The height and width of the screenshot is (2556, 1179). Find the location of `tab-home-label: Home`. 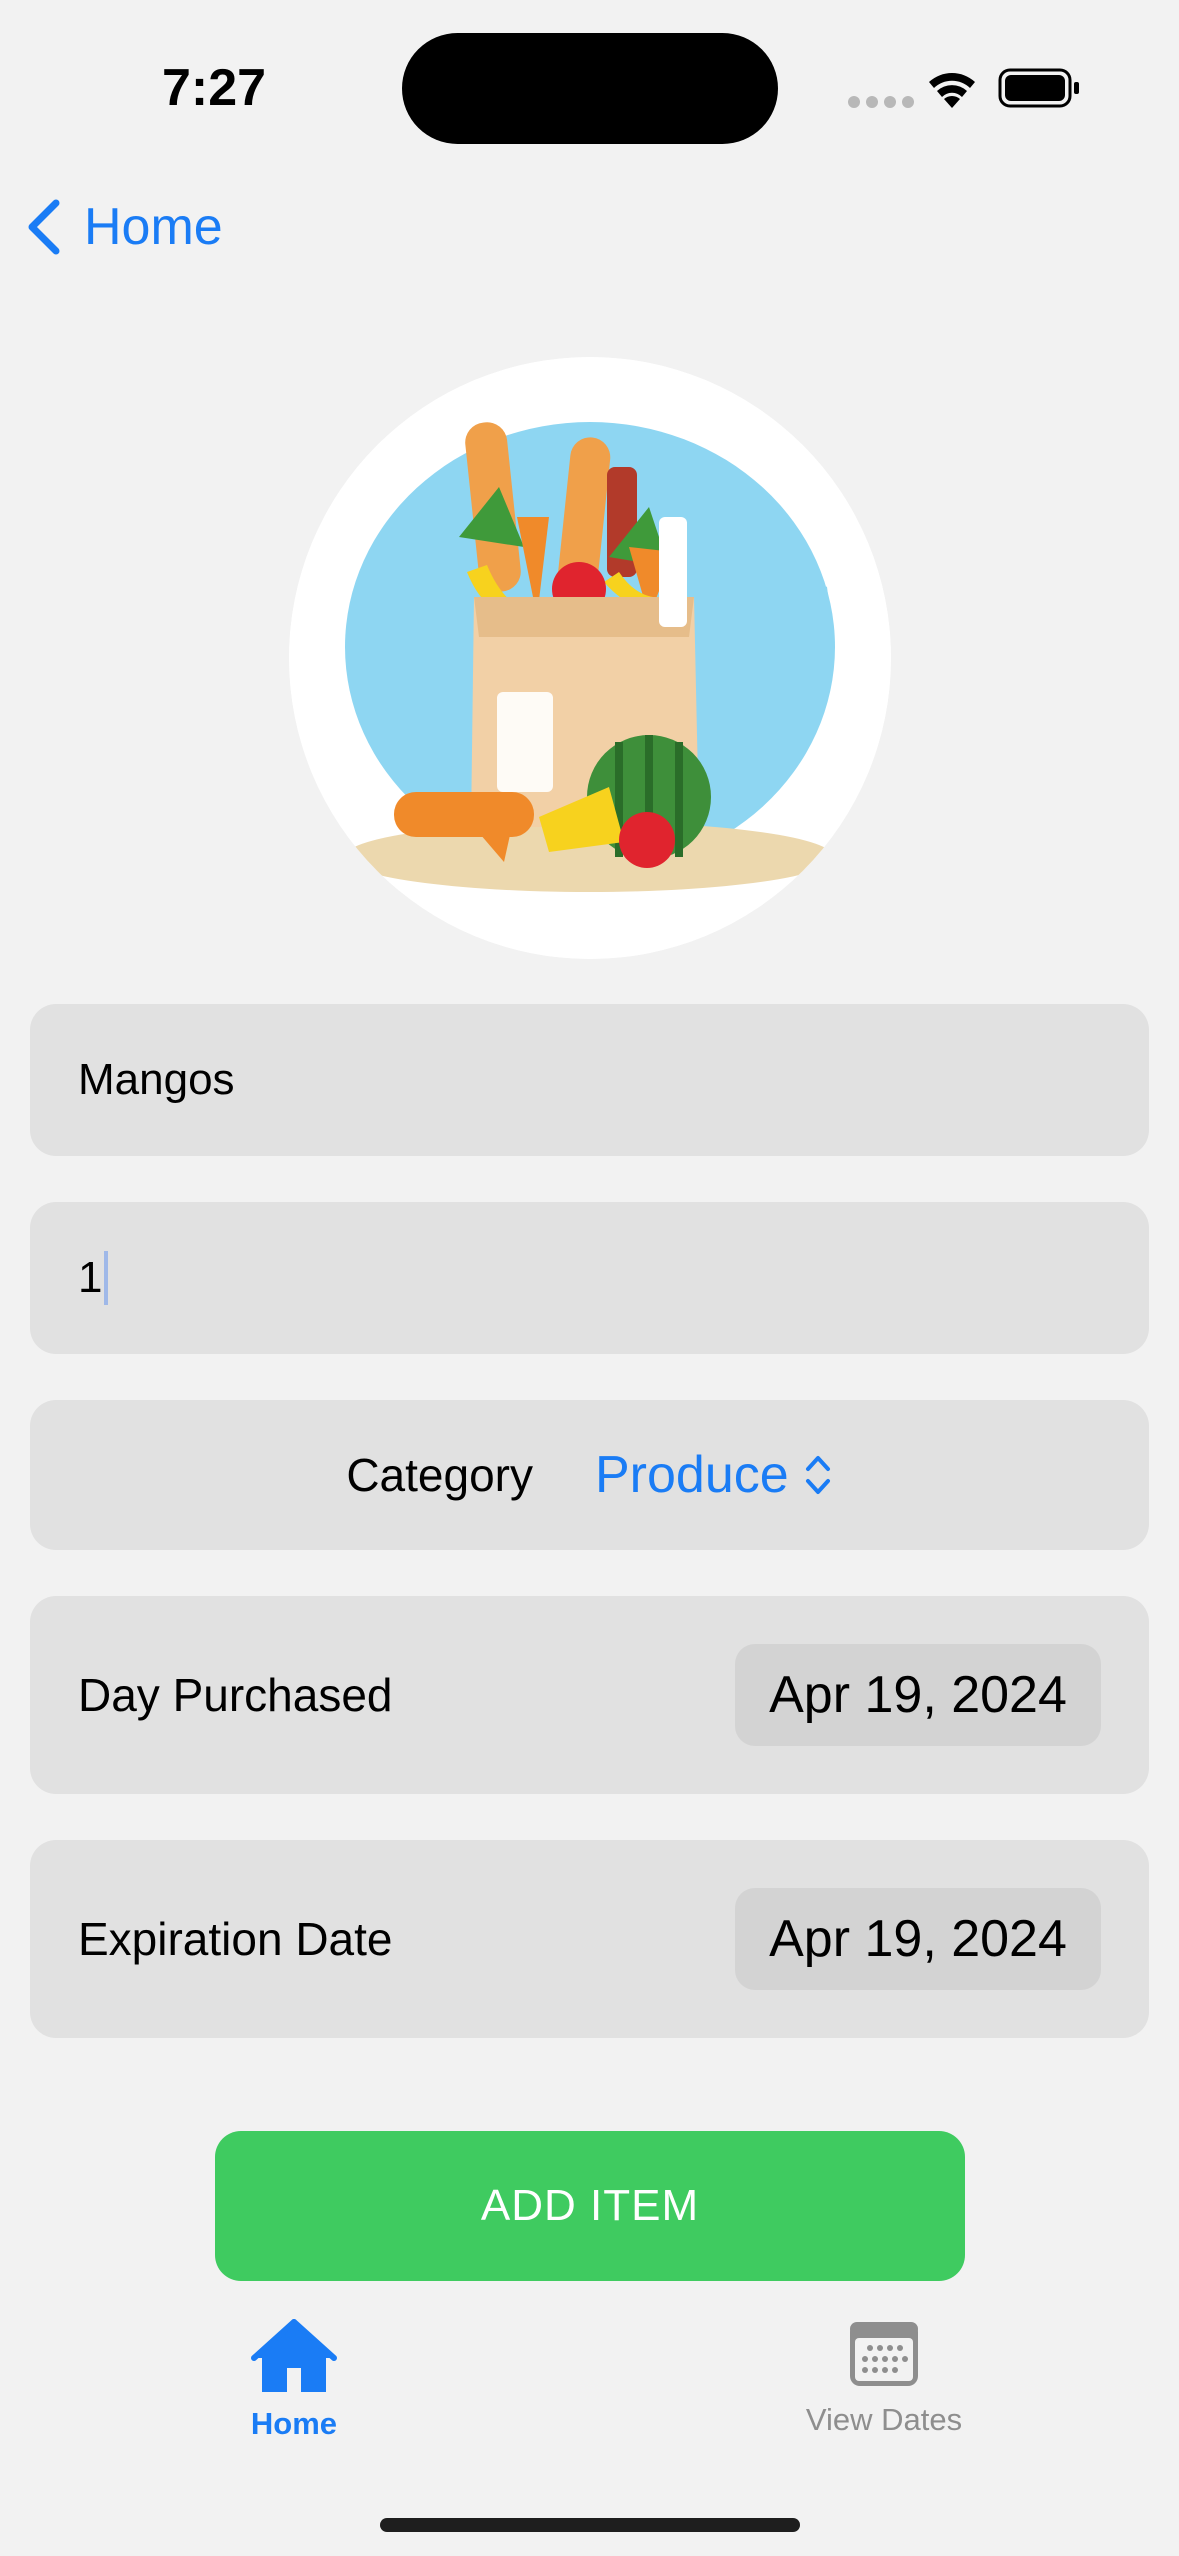

tab-home-label: Home is located at coordinates (294, 2423).